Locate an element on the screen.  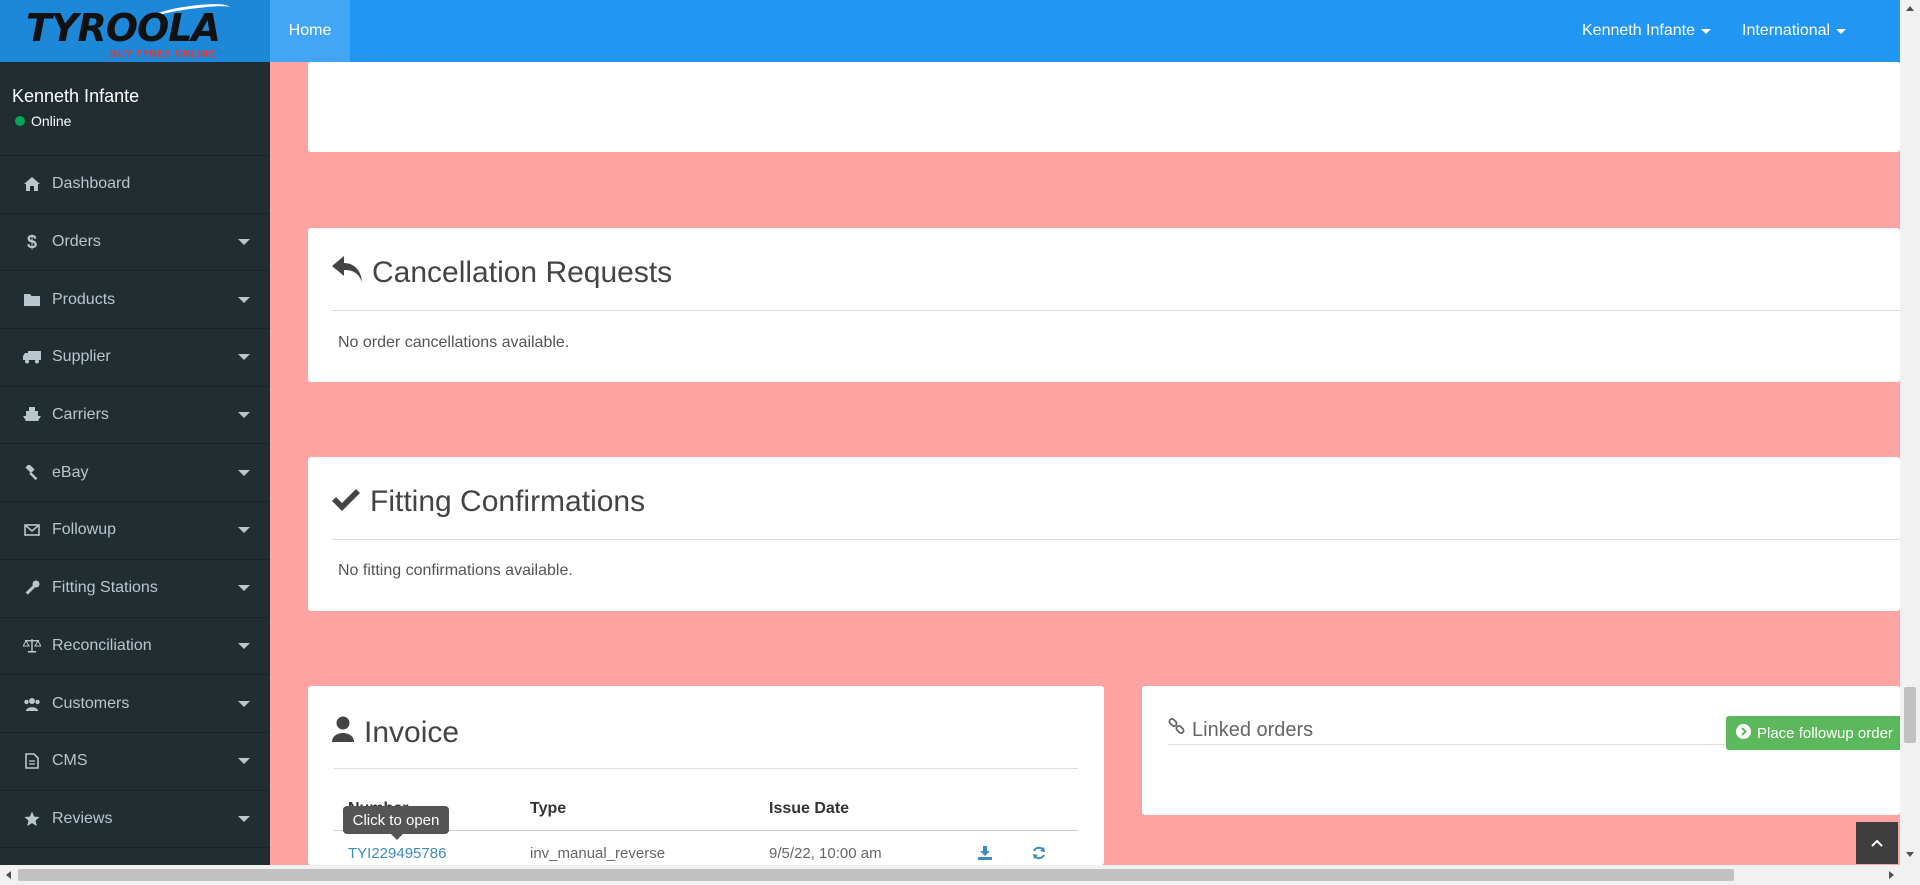
sidebar-item-label: Fitting Stations is located at coordinates (105, 588).